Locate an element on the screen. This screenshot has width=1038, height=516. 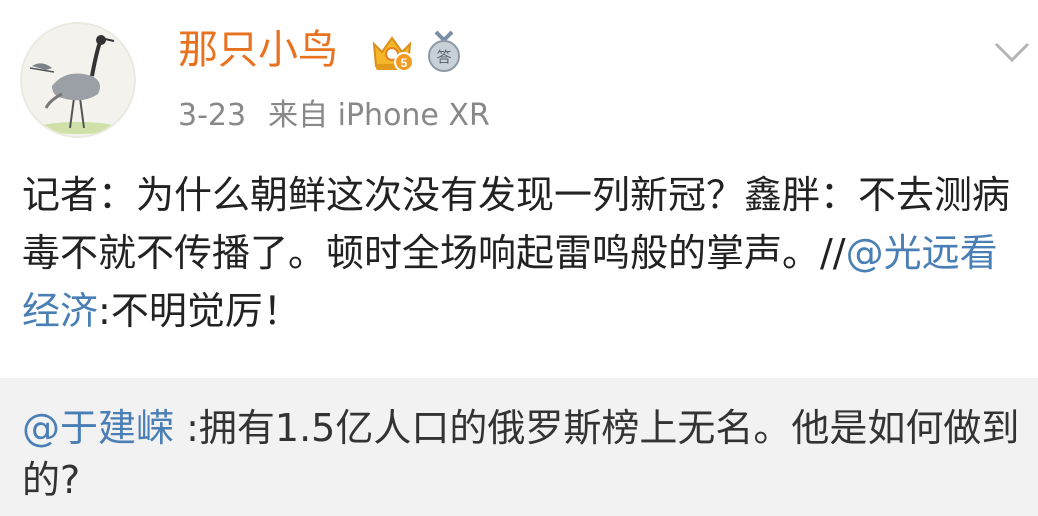
post-date: 3-23 is located at coordinates (212, 115).